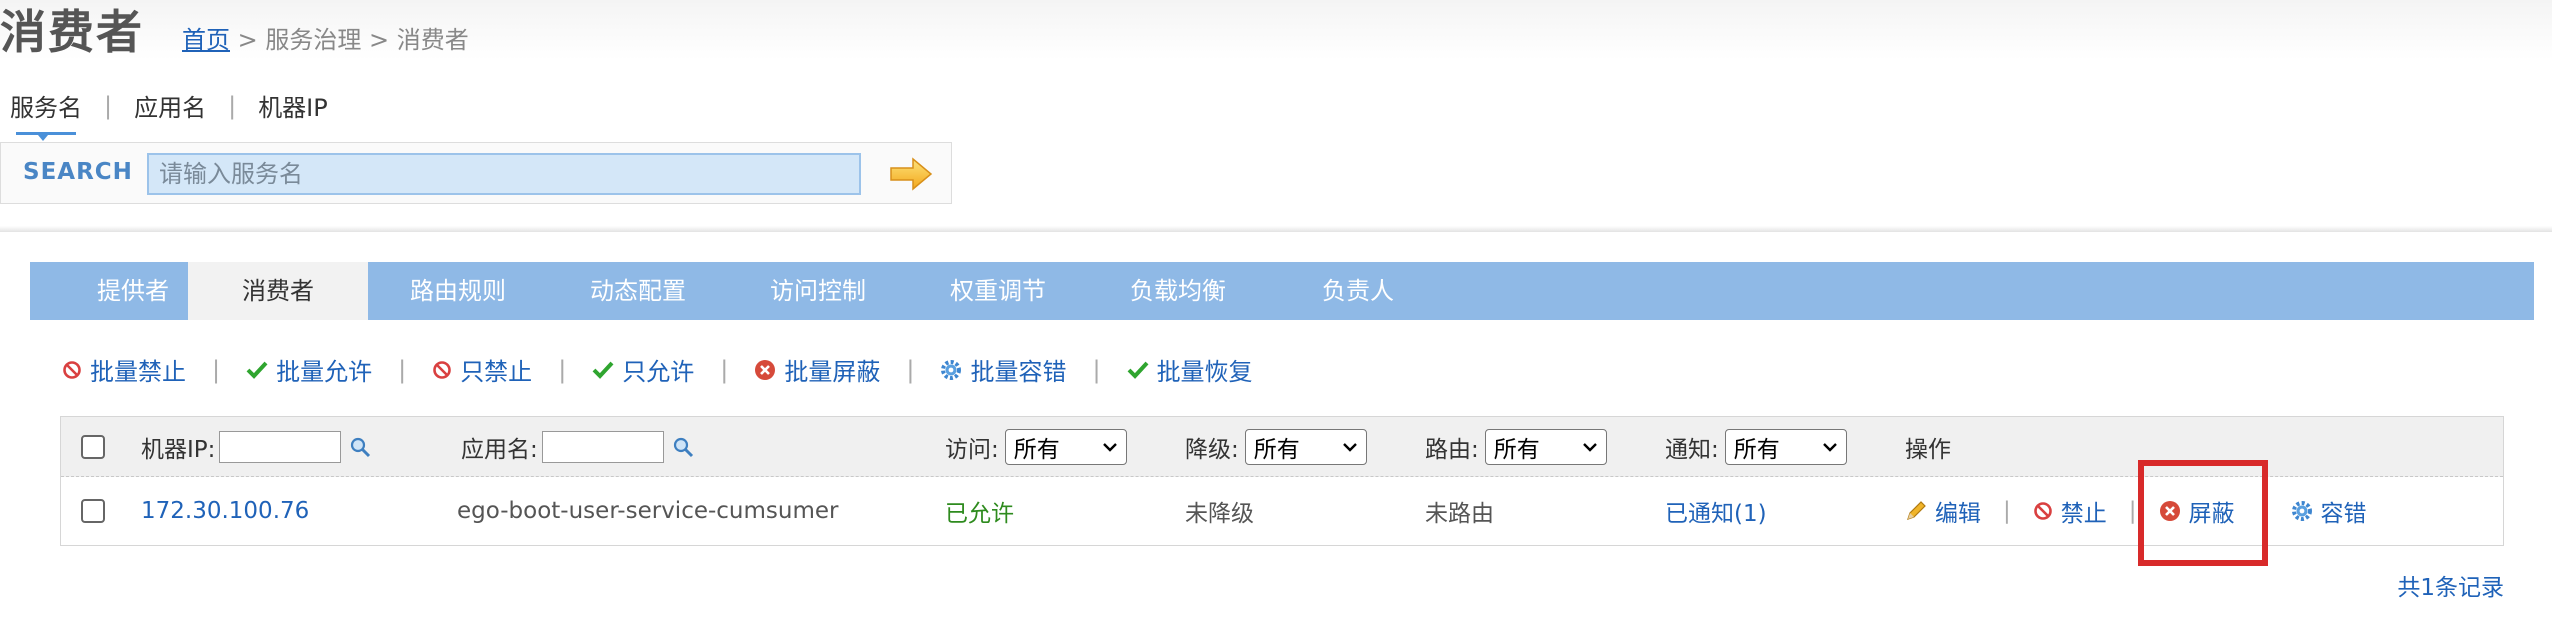 This screenshot has width=2552, height=638. I want to click on access-filter-value: 所有, so click(1036, 449).